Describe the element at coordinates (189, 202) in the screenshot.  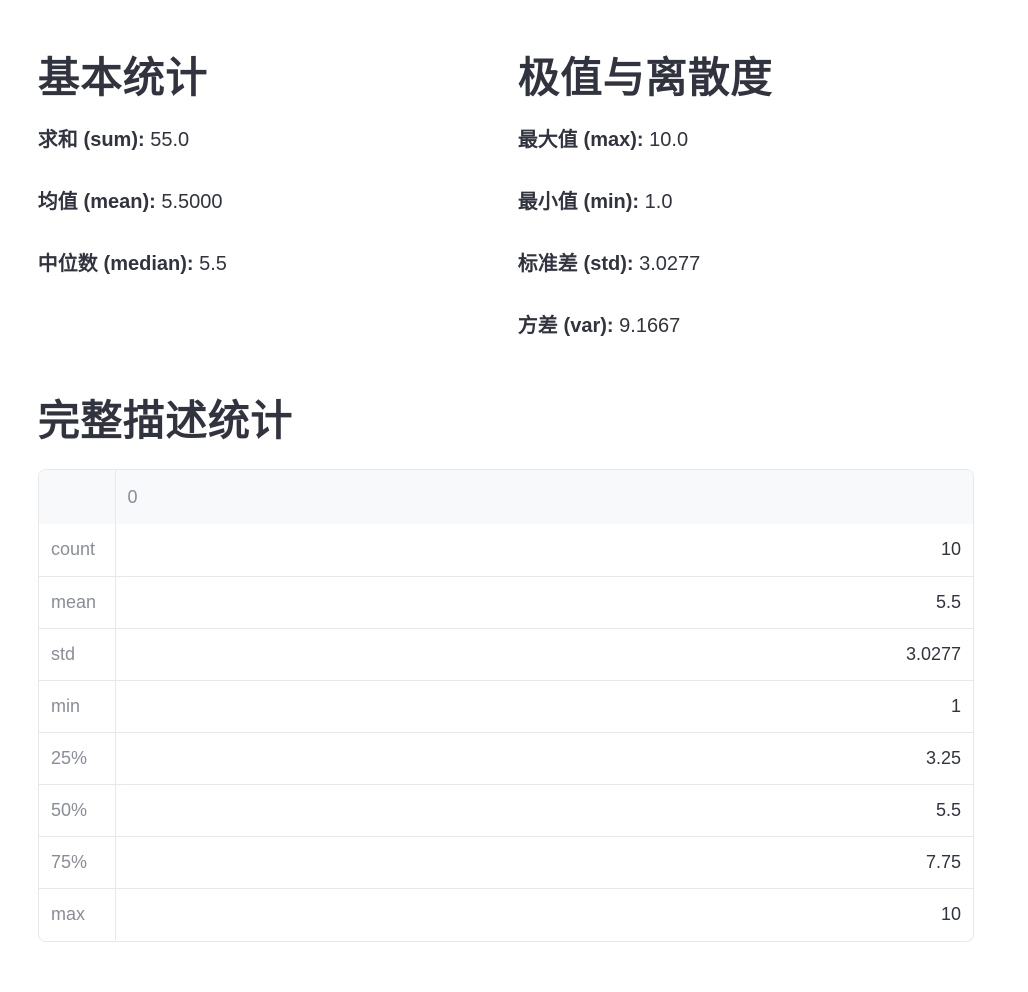
I see `metric-value: 5.5000` at that location.